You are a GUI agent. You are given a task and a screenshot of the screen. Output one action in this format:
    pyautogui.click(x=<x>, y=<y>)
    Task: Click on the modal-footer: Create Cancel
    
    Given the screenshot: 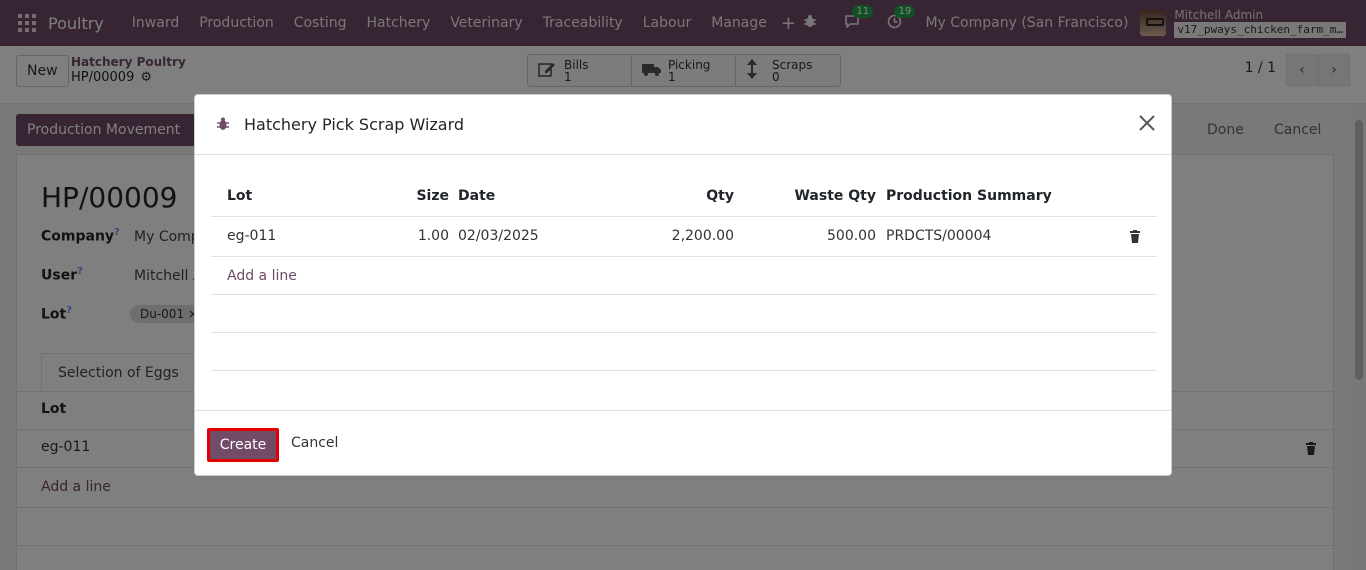 What is the action you would take?
    pyautogui.click(x=683, y=443)
    